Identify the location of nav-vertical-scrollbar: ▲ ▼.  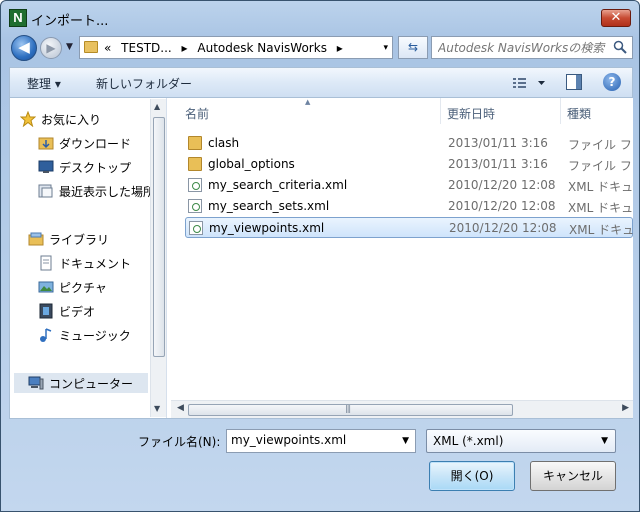
(158, 258).